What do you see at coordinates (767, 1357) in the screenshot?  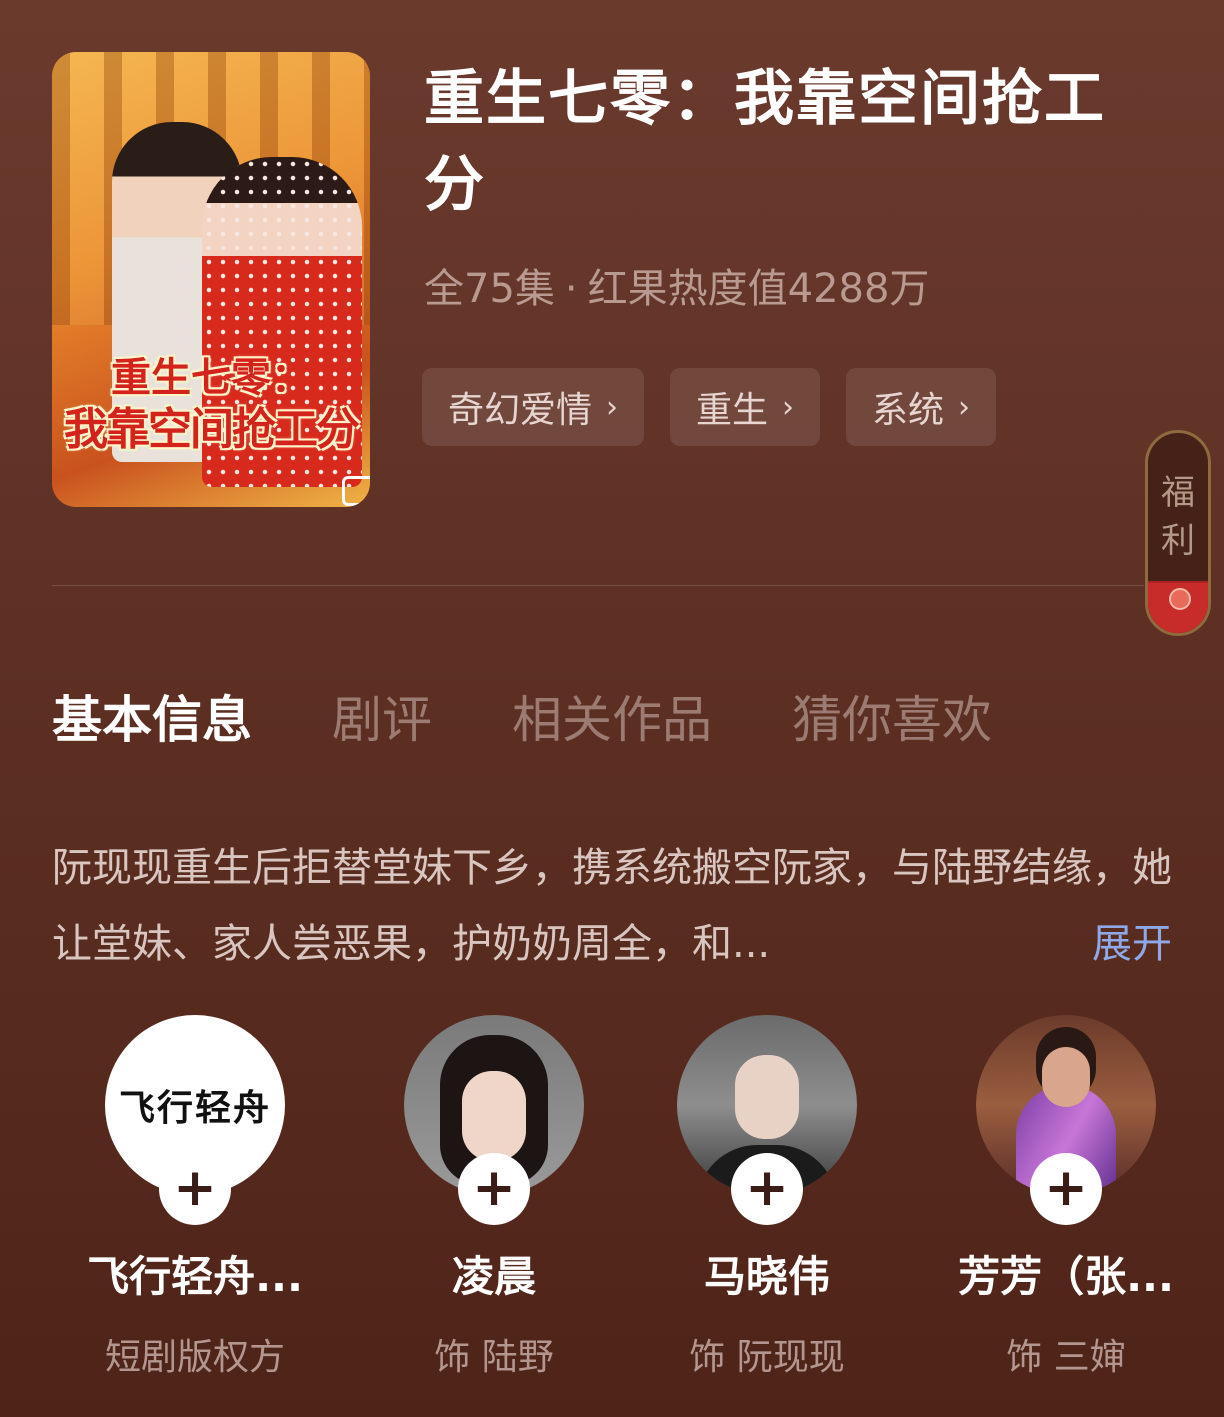 I see `cast-role: 饰 阮现现` at bounding box center [767, 1357].